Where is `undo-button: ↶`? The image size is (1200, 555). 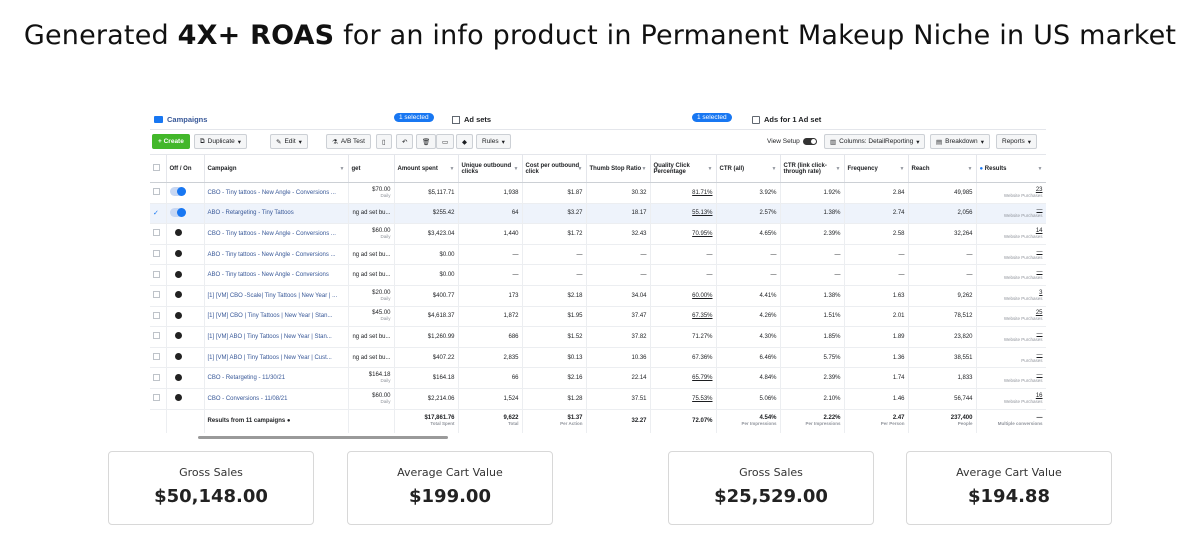
undo-button: ↶ is located at coordinates (405, 141).